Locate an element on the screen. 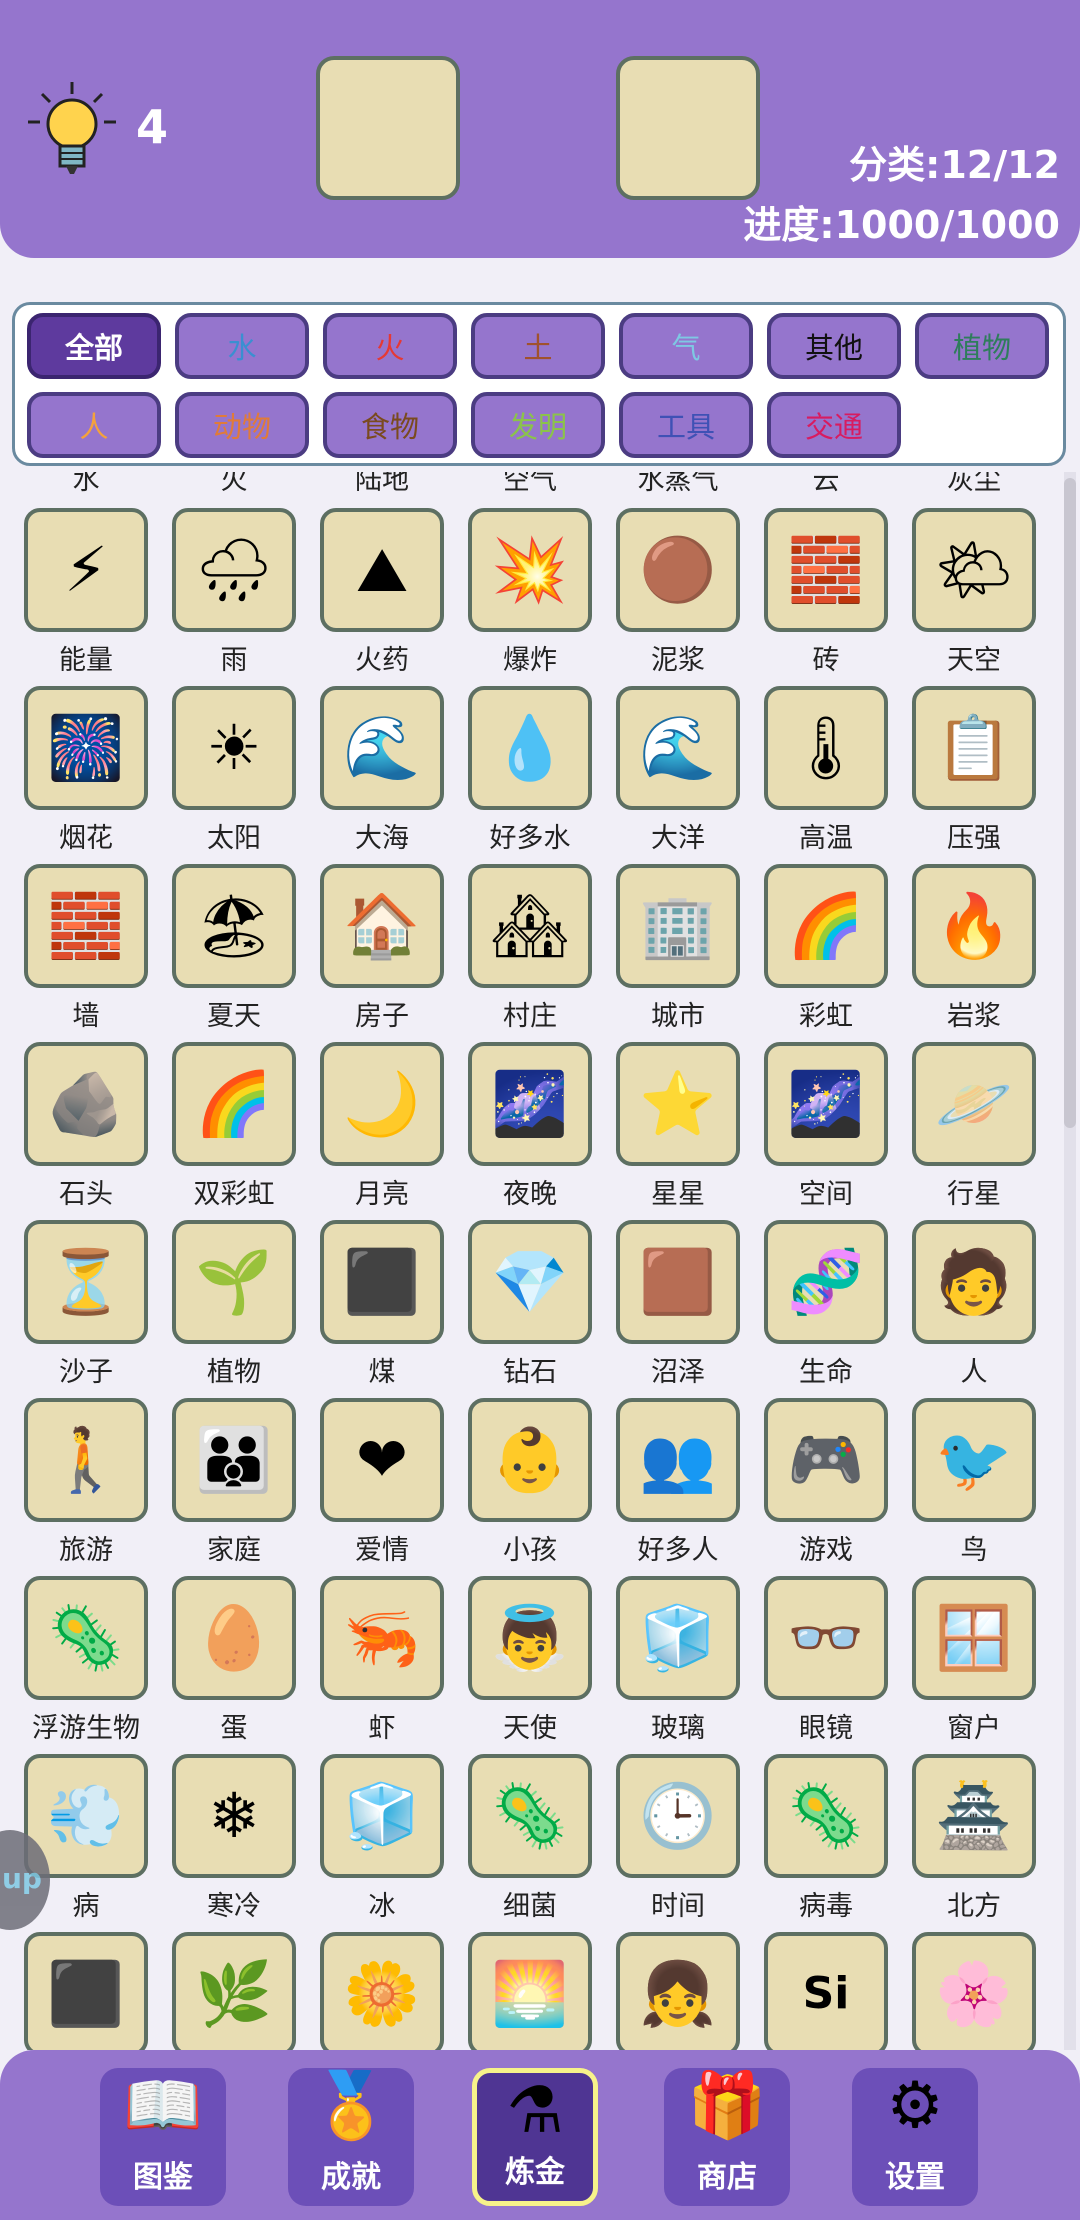  element-tile-heat: 🌡 is located at coordinates (826, 748).